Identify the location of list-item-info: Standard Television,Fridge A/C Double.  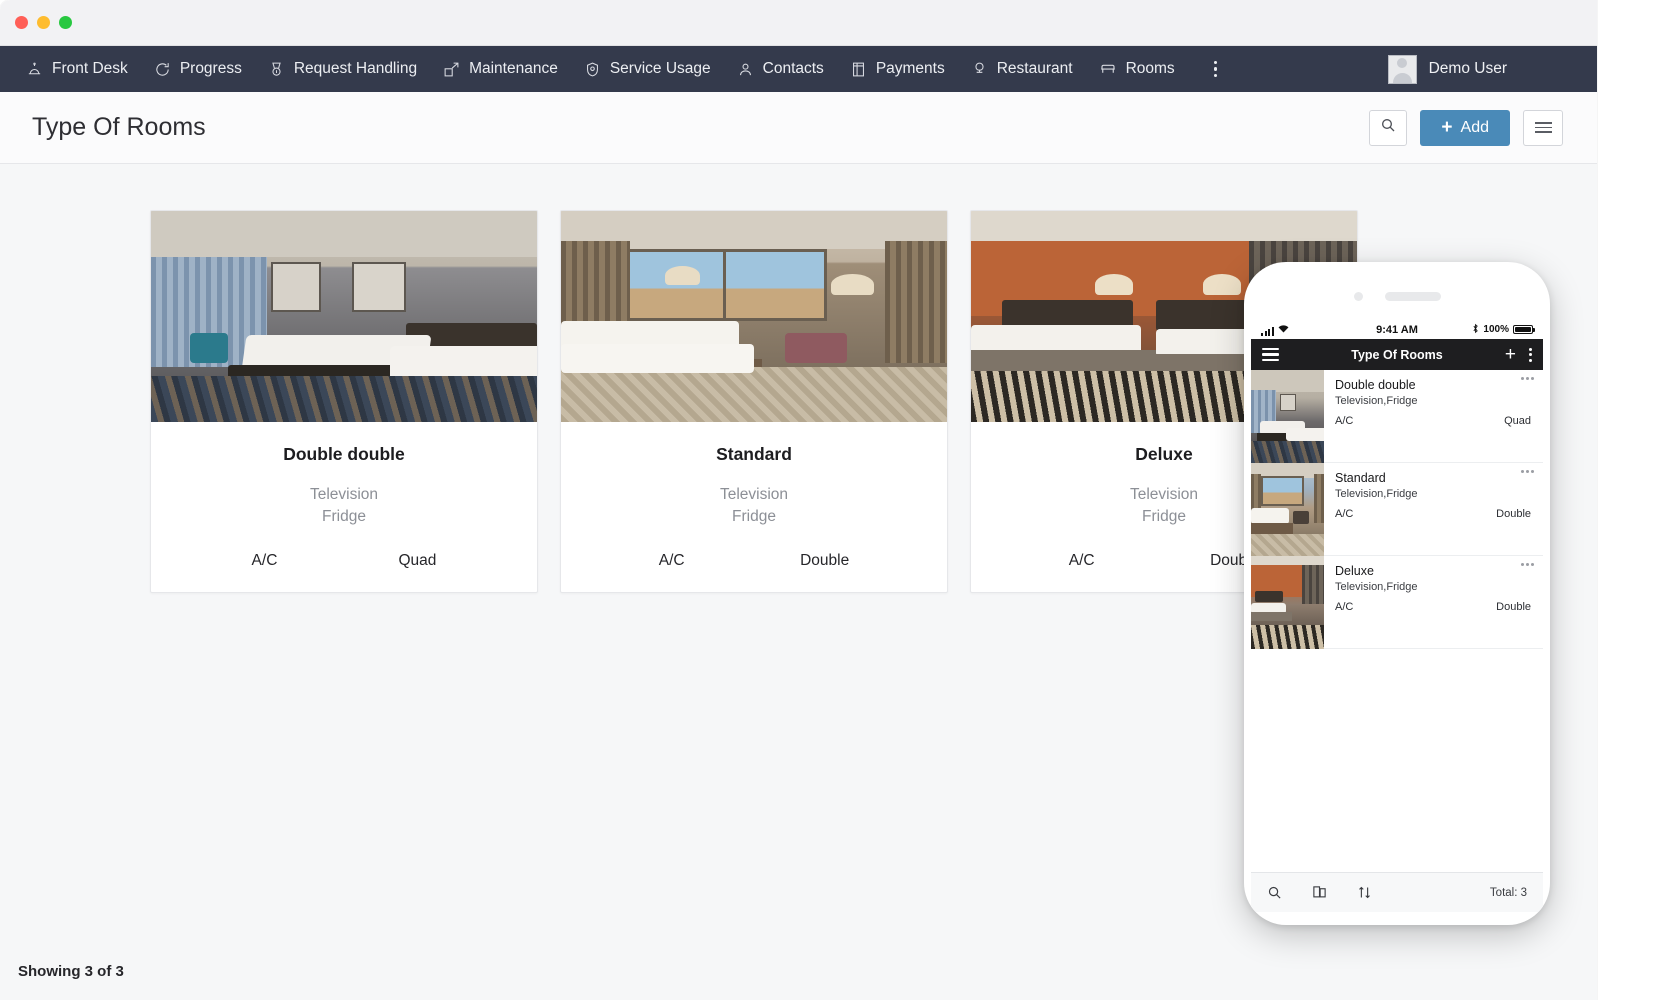
(1433, 509).